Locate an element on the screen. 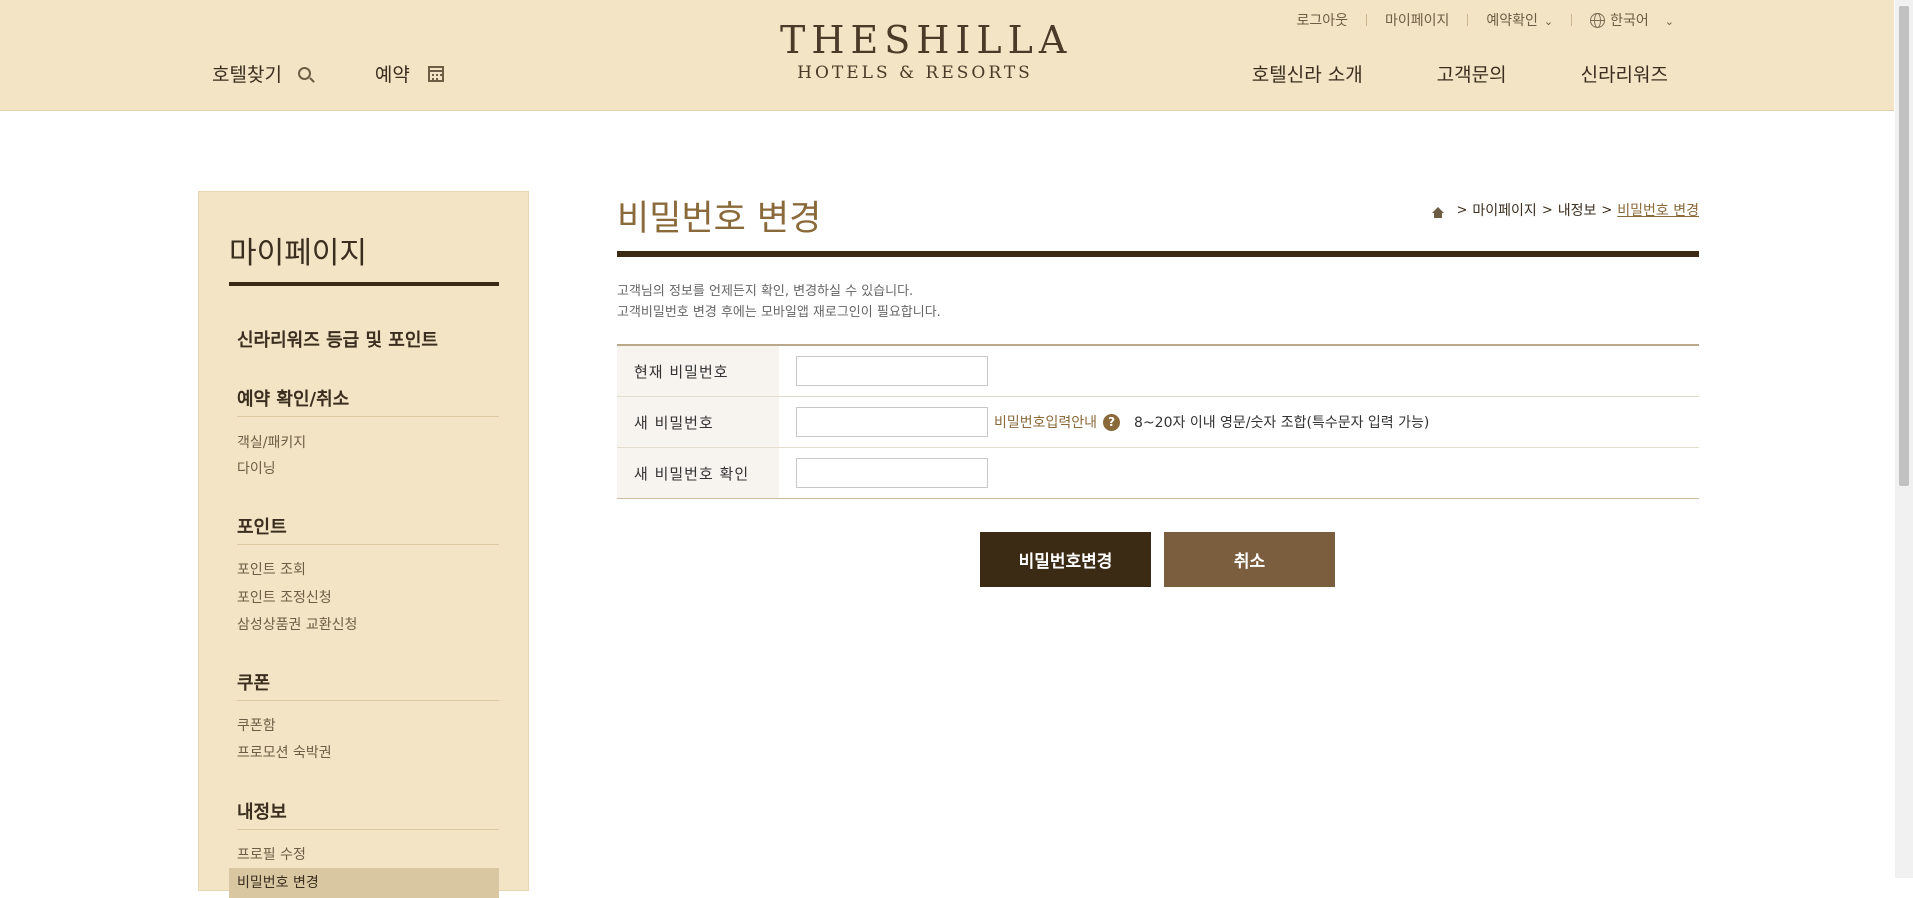 Image resolution: width=1913 pixels, height=898 pixels. language-selector: 한국어 ⌄ is located at coordinates (1632, 20).